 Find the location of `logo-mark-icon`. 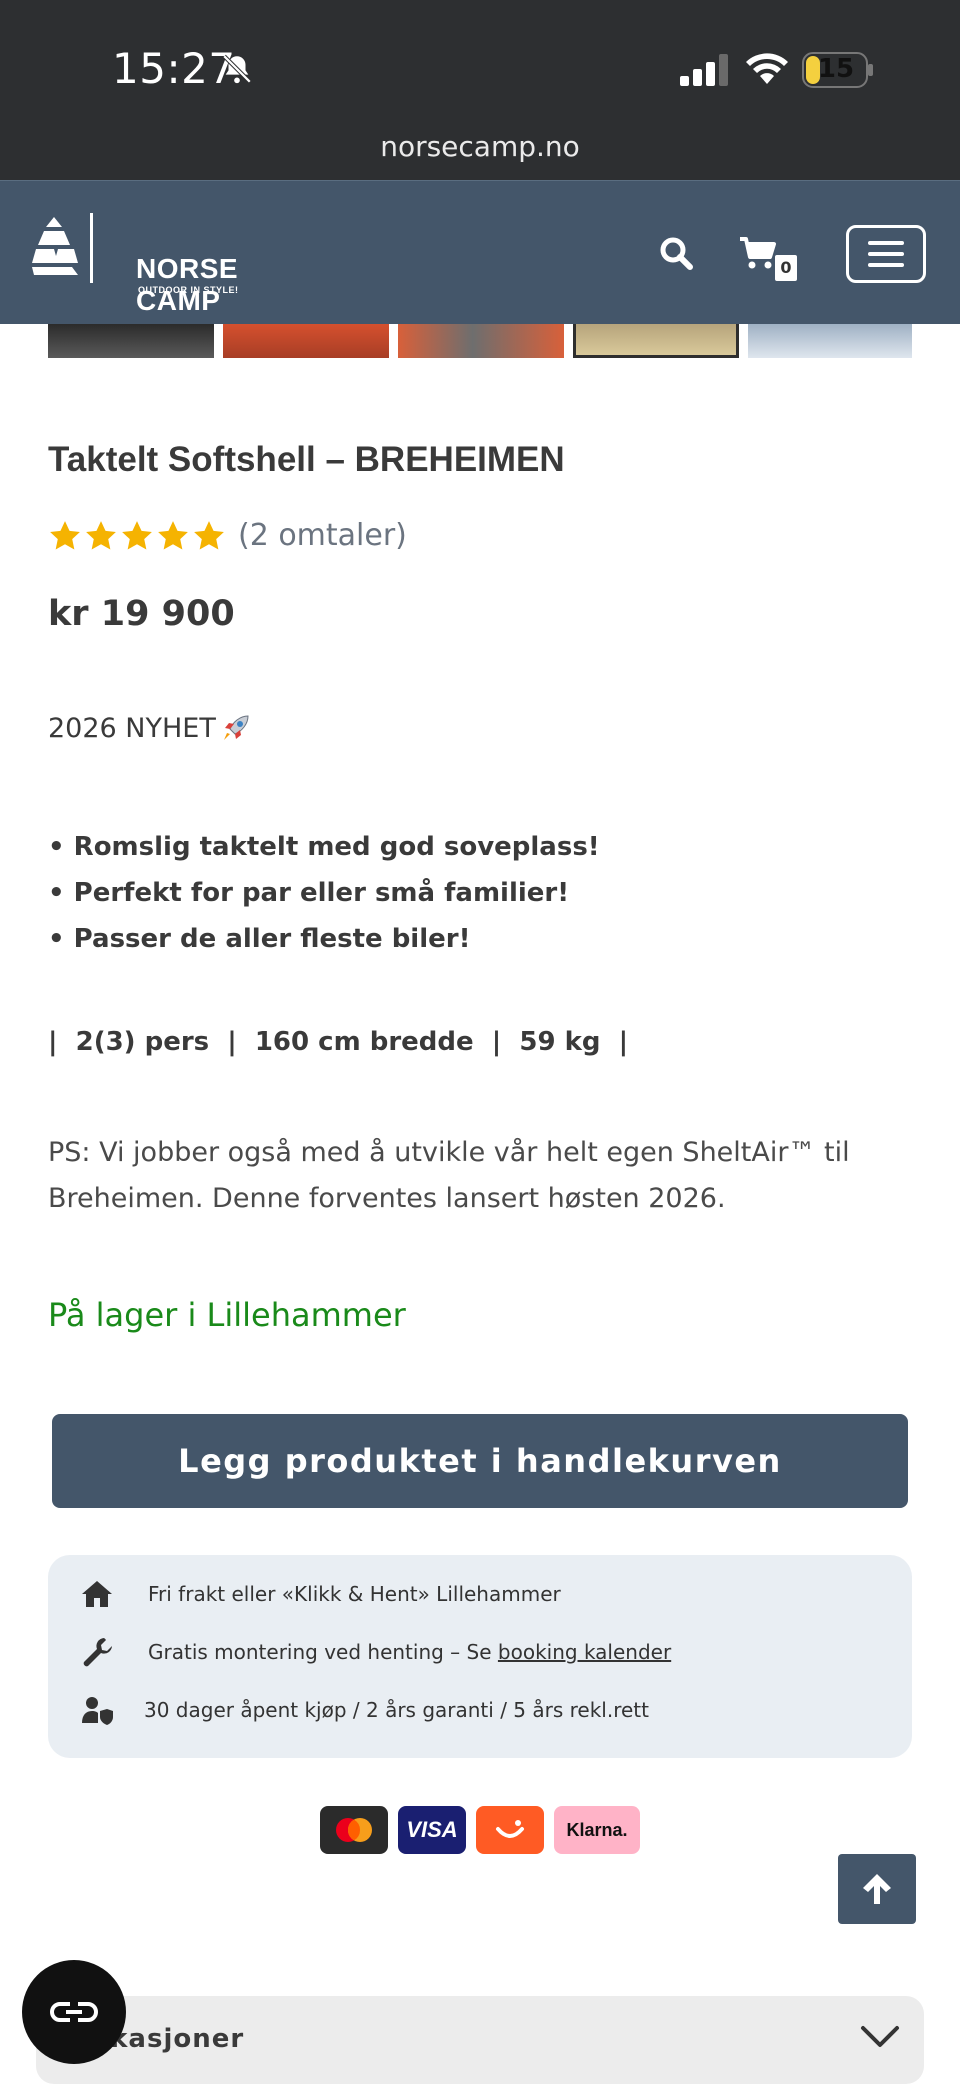

logo-mark-icon is located at coordinates (62, 248).